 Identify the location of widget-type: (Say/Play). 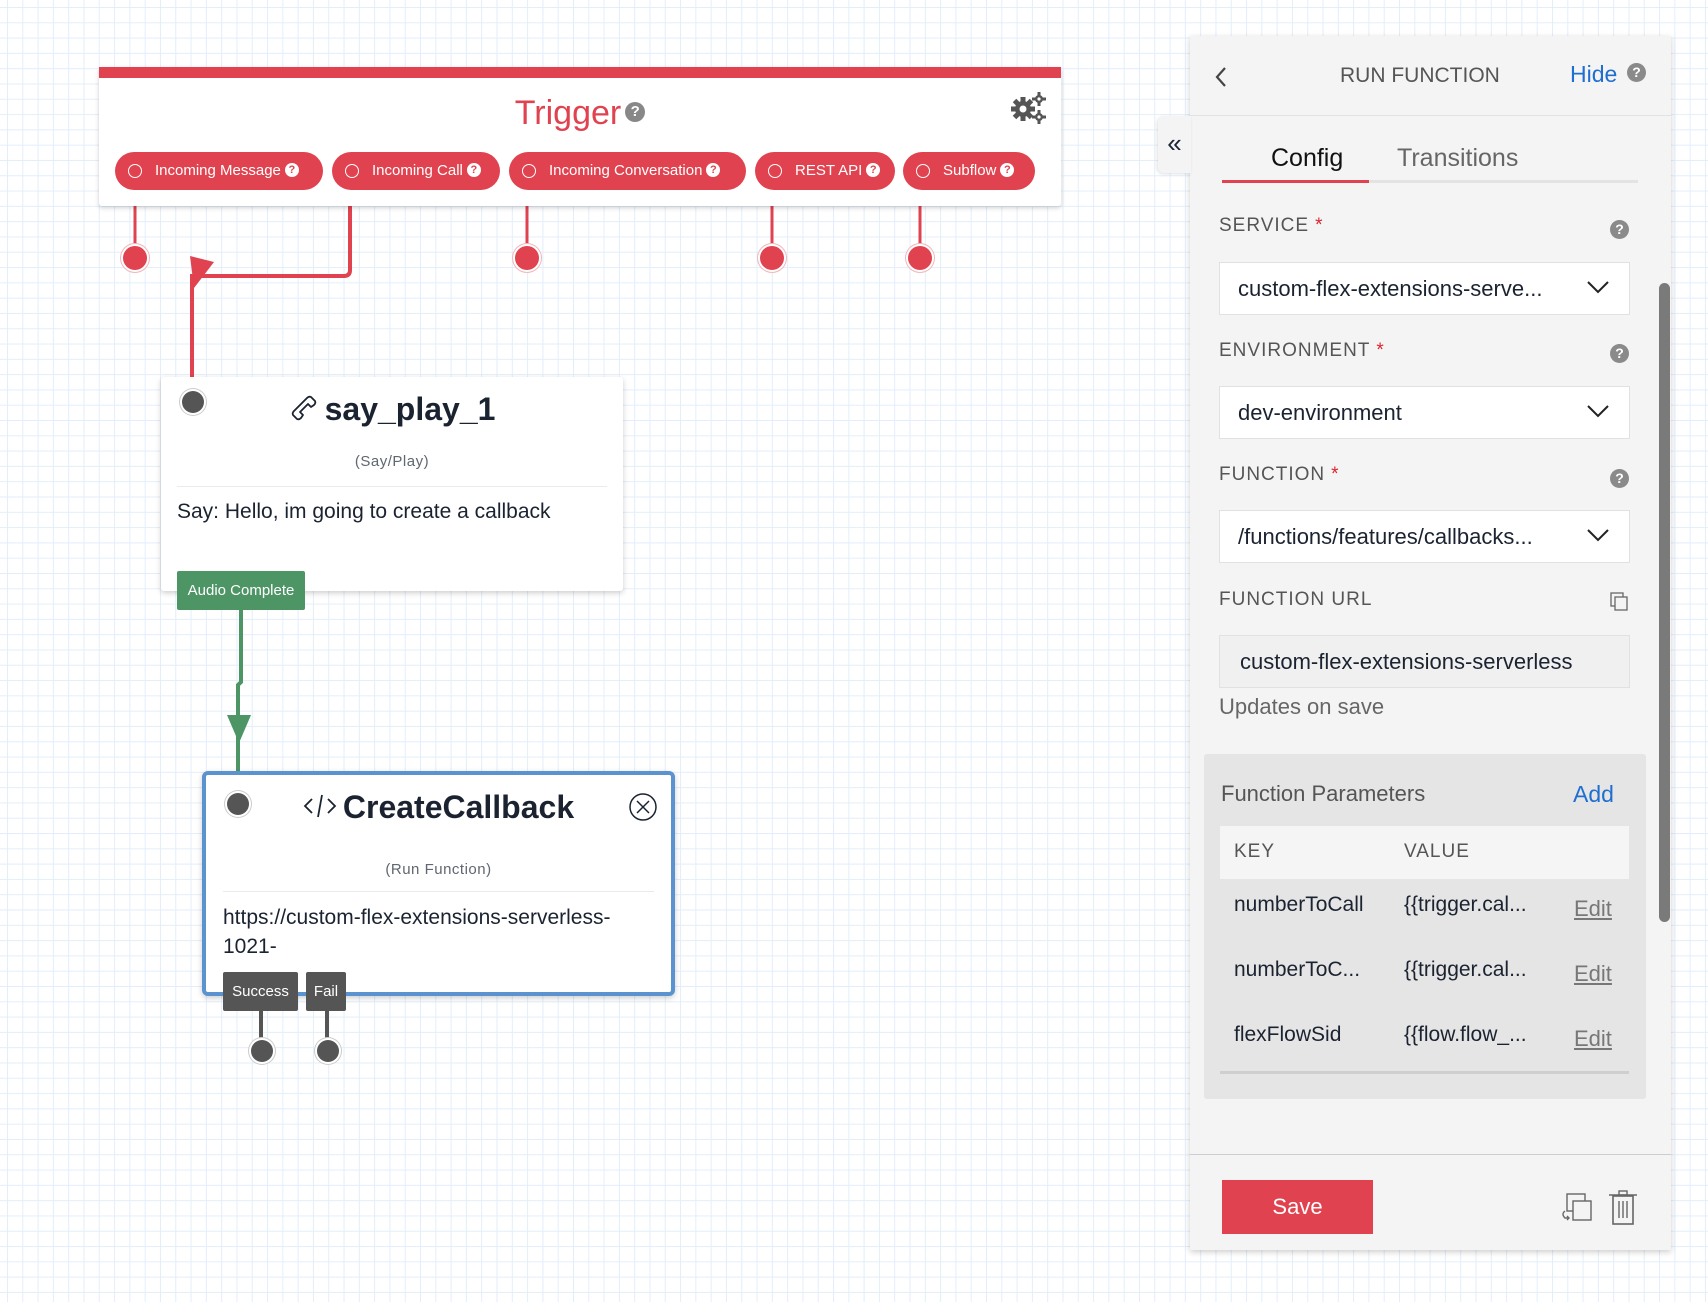
(392, 461).